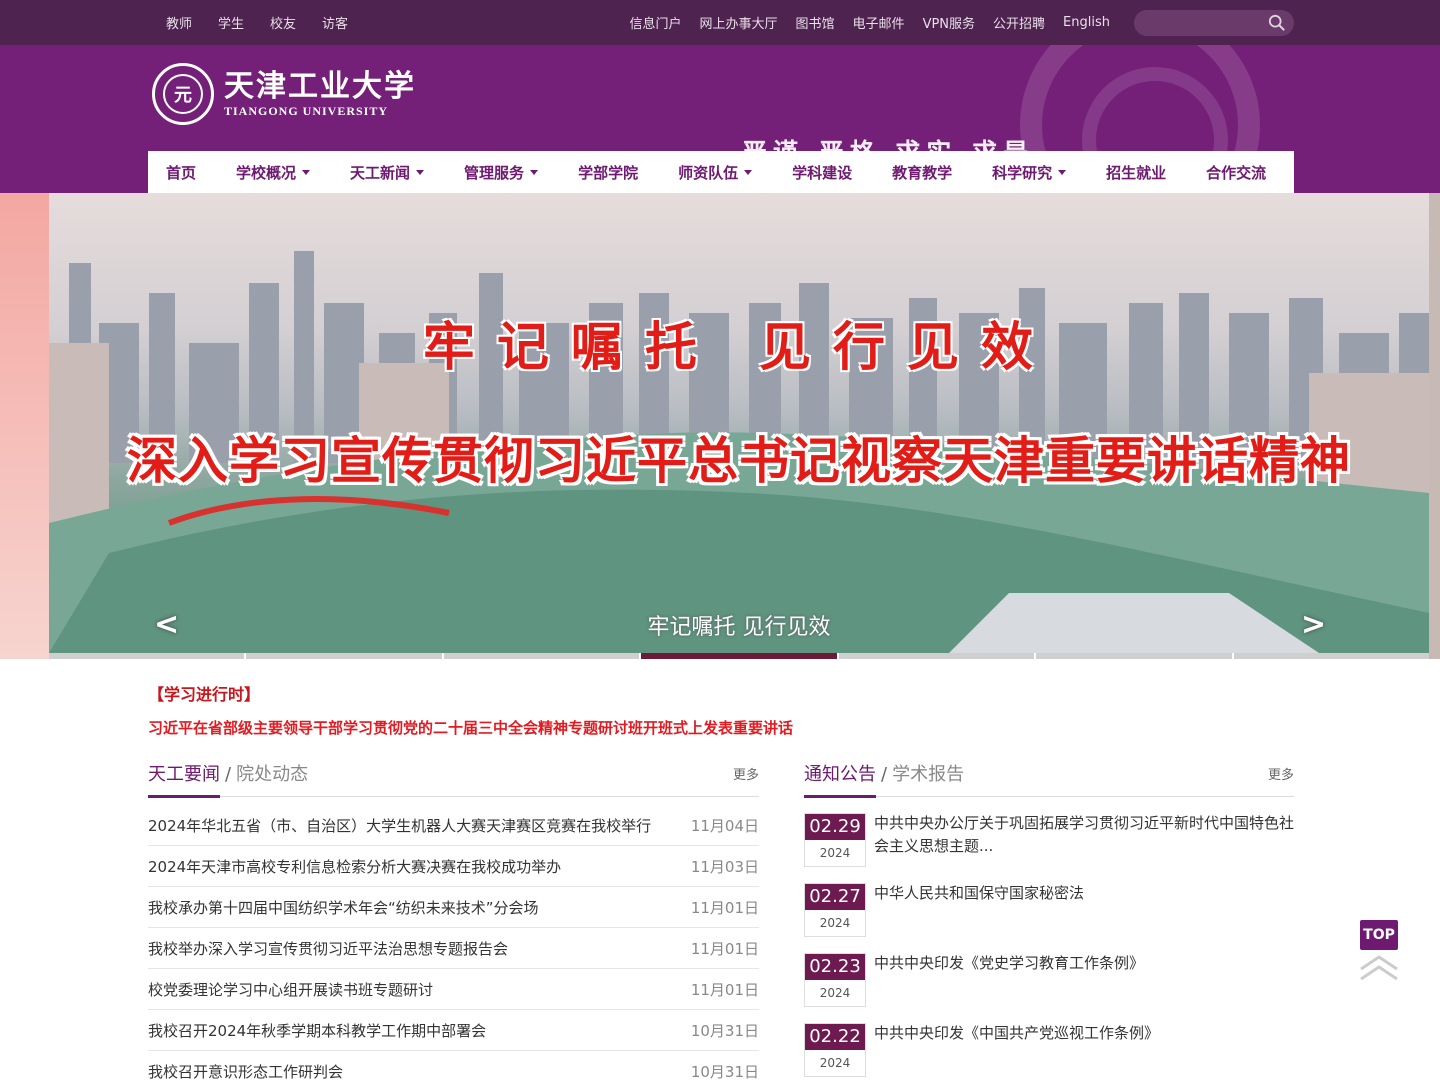 The image size is (1440, 1080). Describe the element at coordinates (166, 624) in the screenshot. I see `carousel-prev-button: <` at that location.